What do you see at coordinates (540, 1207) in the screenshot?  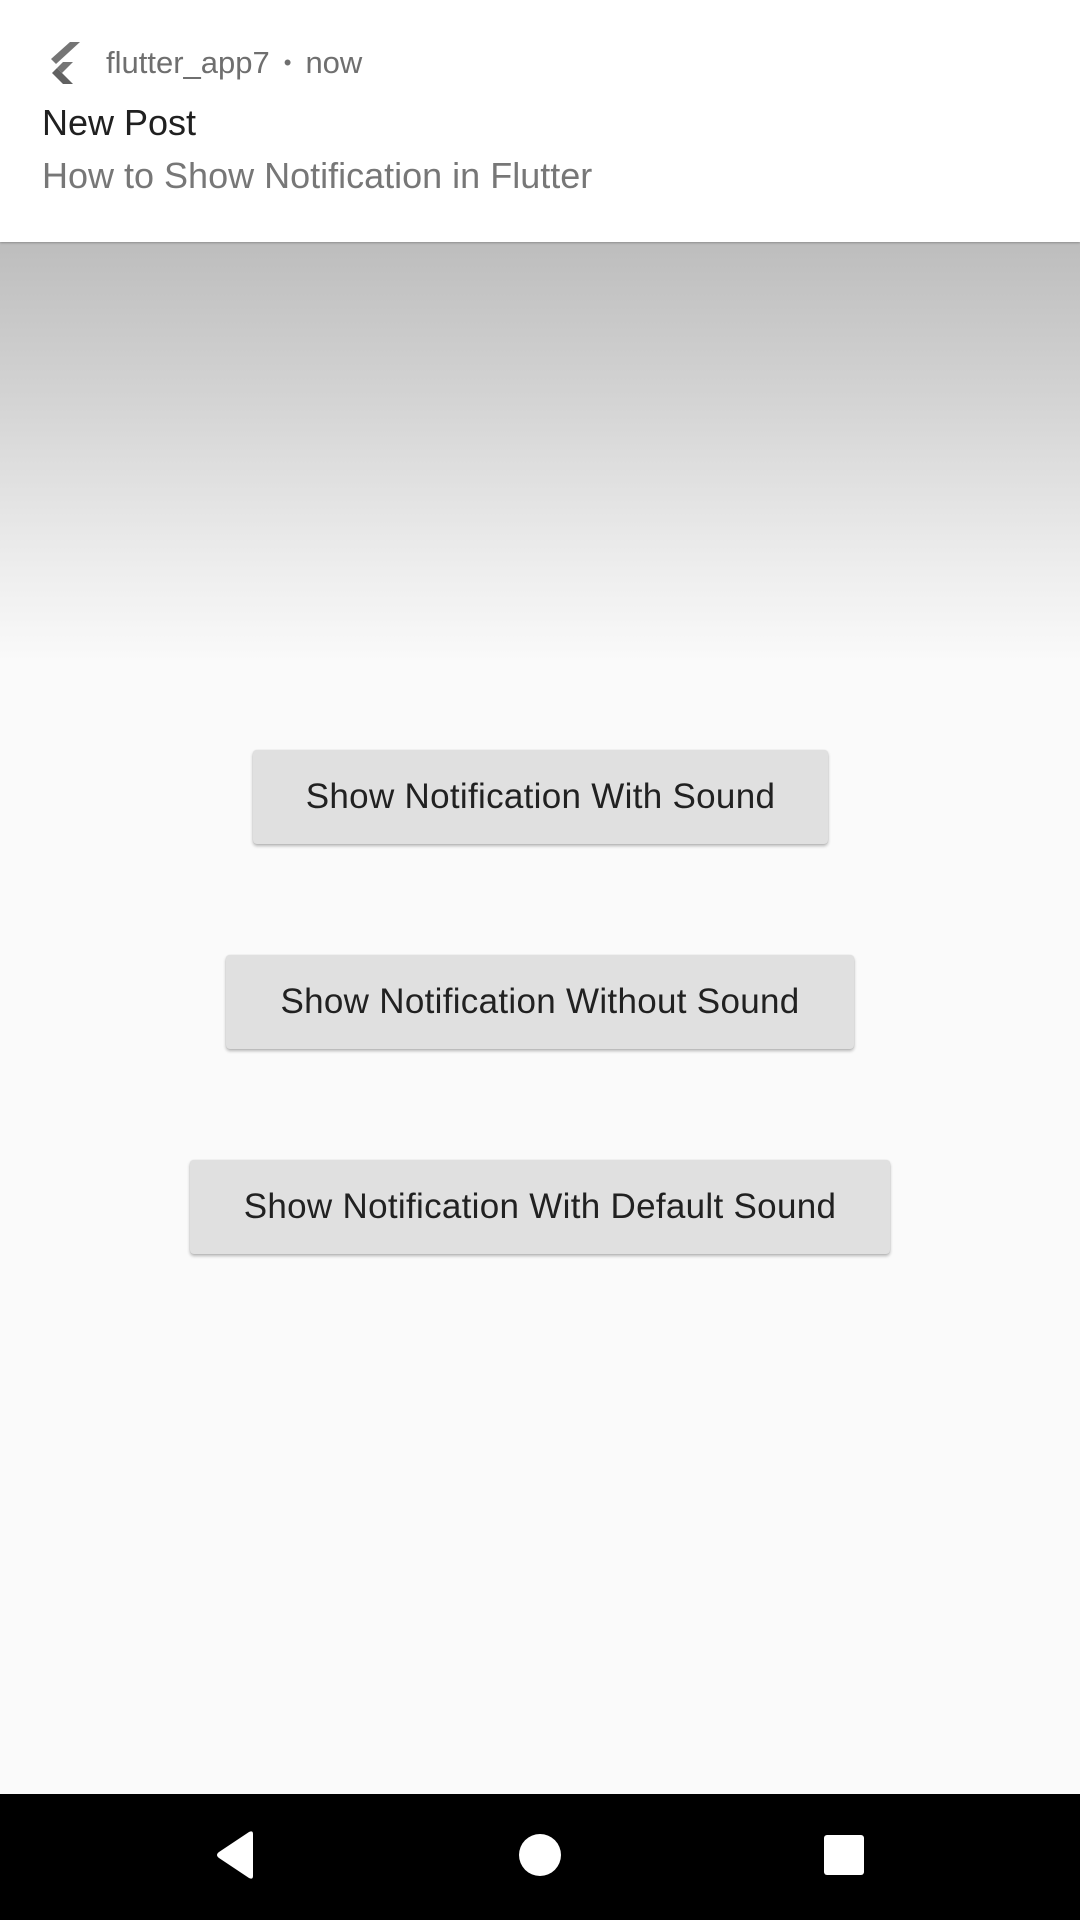 I see `show-notification-default-sound-button: Show Notification With Default Sound` at bounding box center [540, 1207].